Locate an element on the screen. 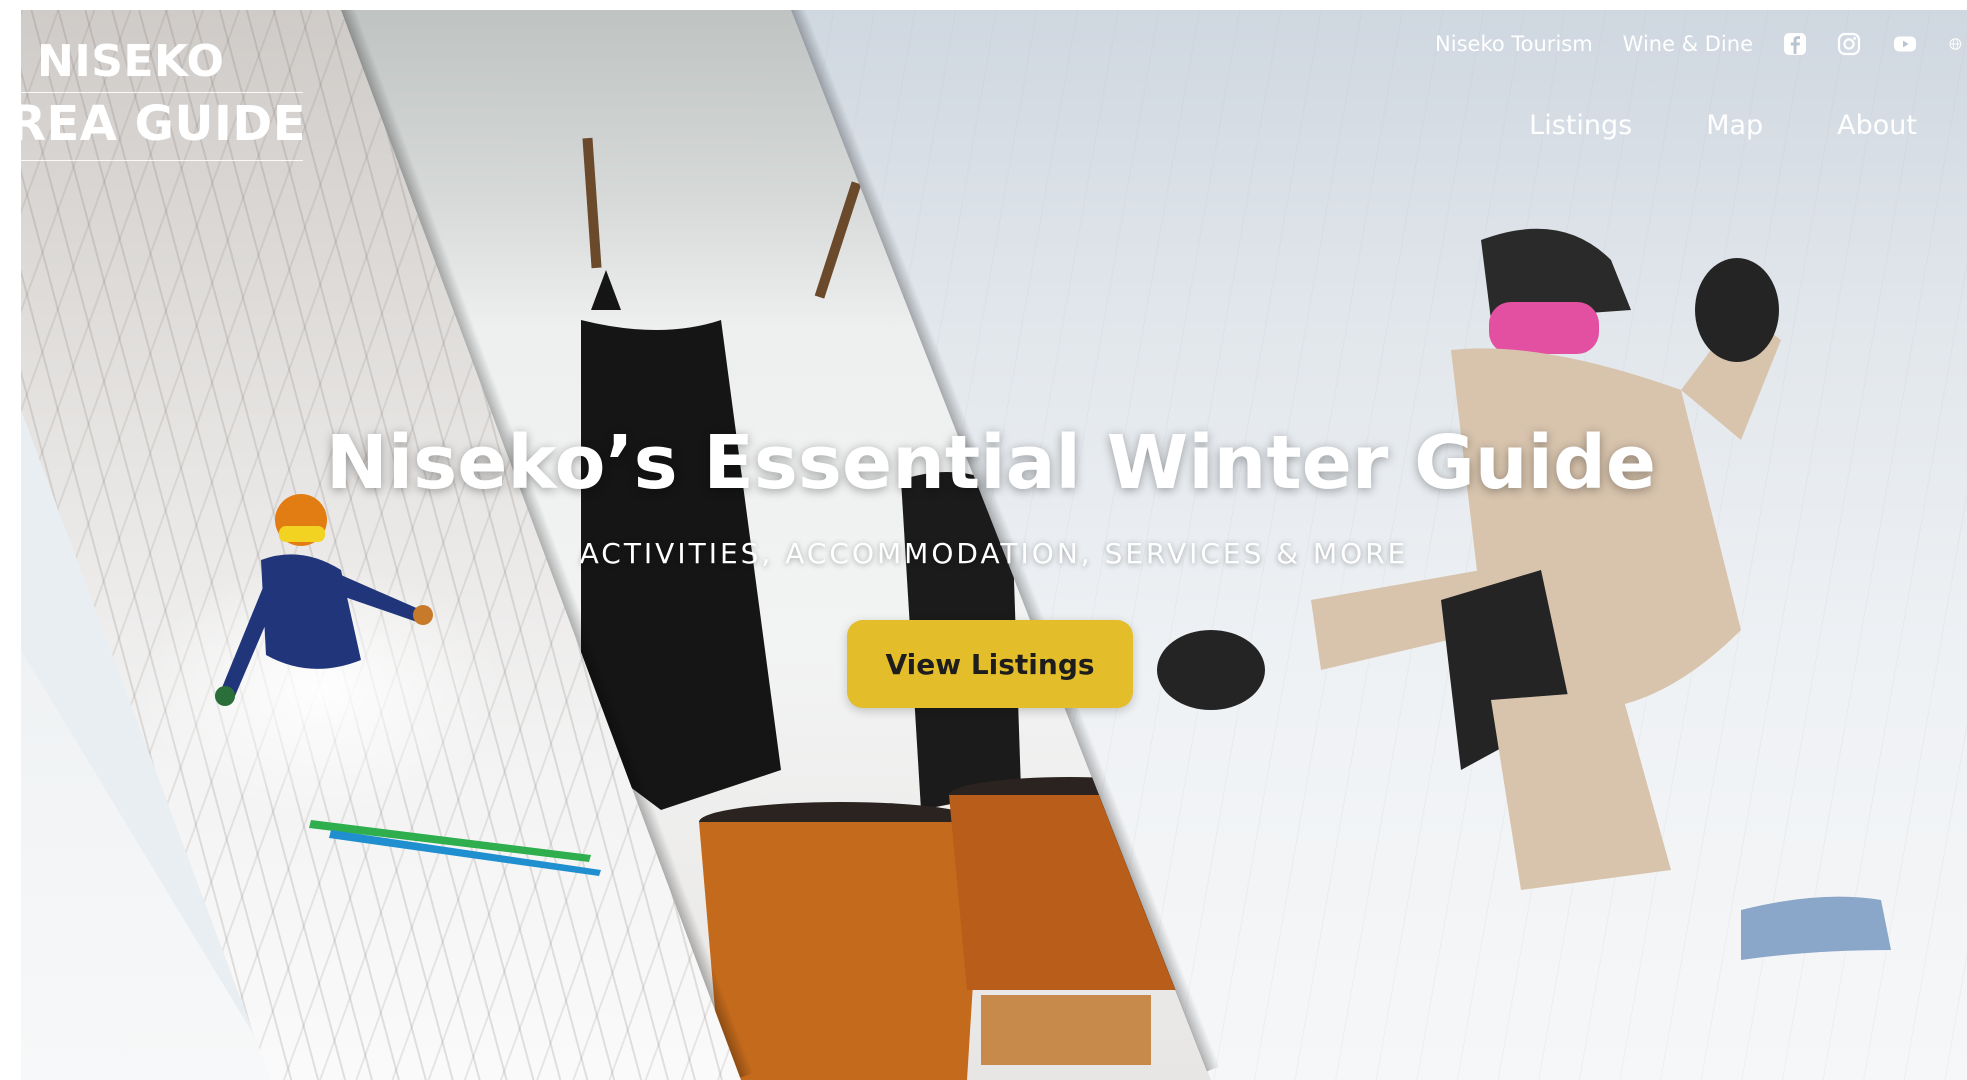  nav-map: Map is located at coordinates (1734, 125).